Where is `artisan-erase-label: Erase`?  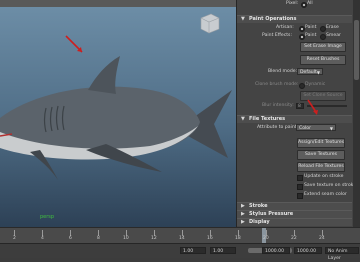
artisan-erase-label: Erase is located at coordinates (332, 27).